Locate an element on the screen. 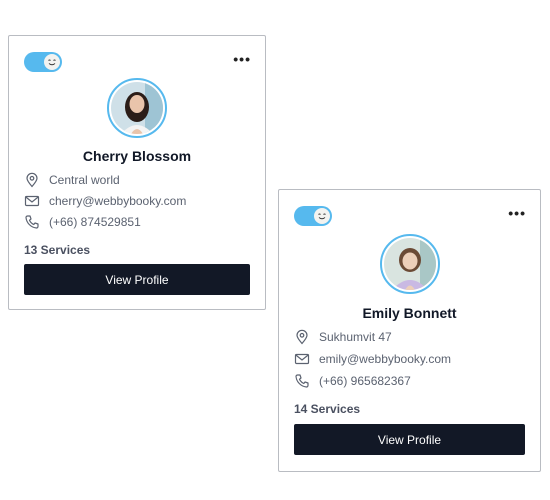  phone-text: (+66) 965682367 is located at coordinates (365, 381).